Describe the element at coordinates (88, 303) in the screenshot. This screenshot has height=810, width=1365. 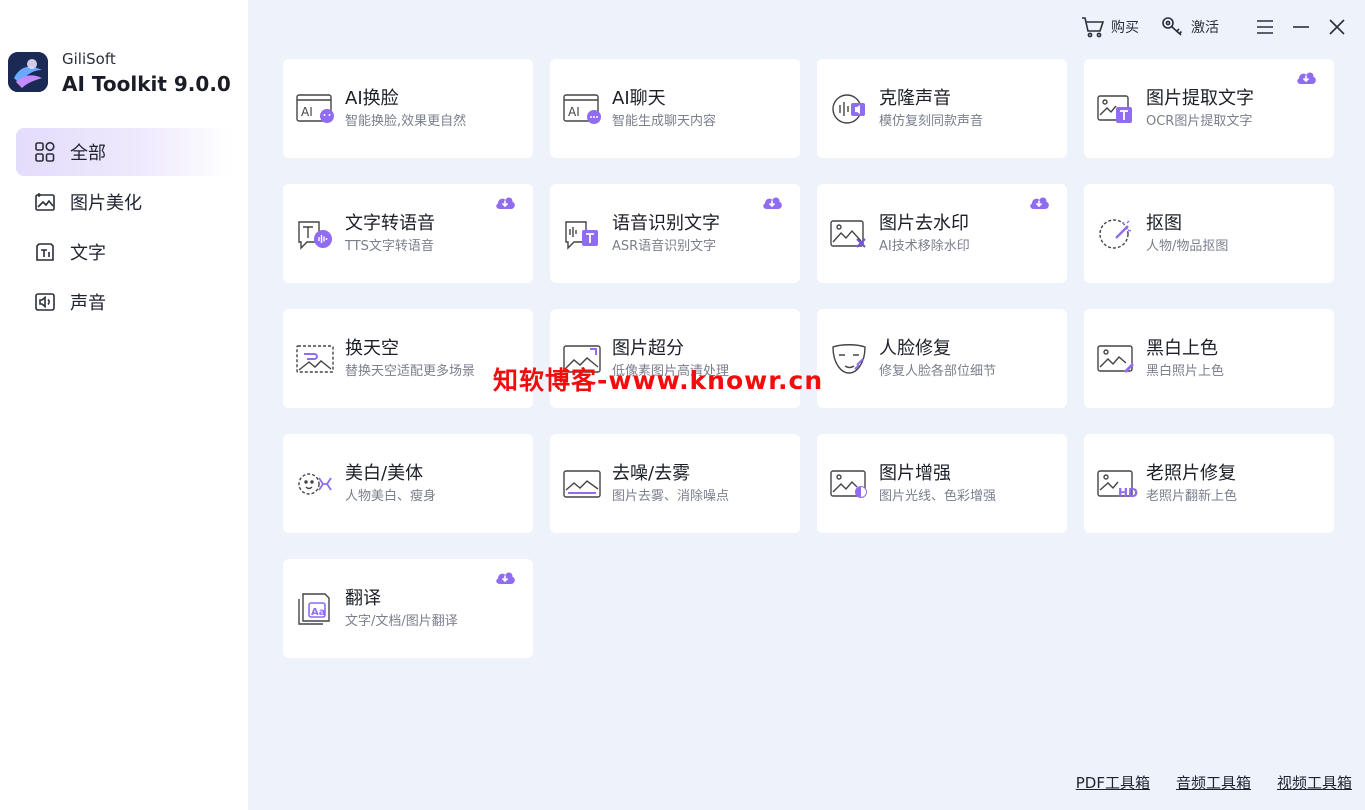
I see `sidebar-item-label: 声音` at that location.